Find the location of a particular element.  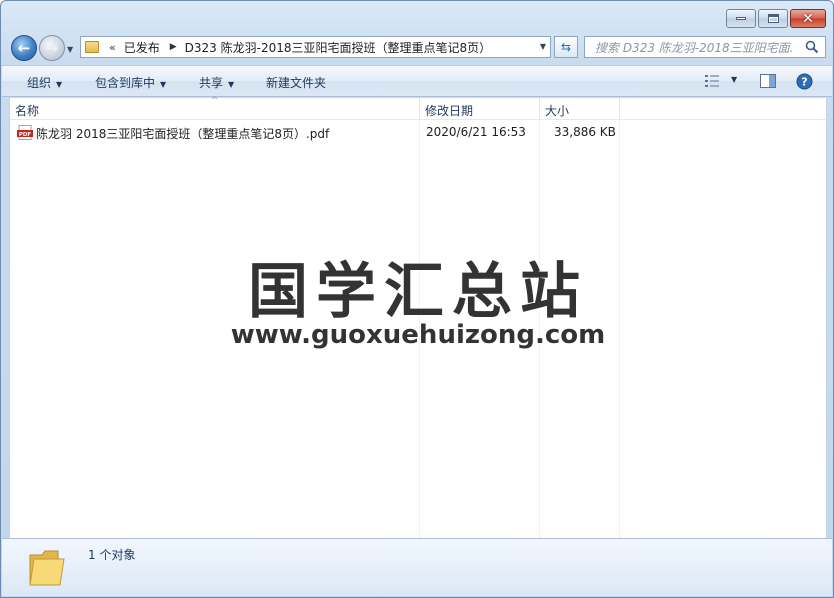

include-in-library-menu: 包含到库中 ▼ is located at coordinates (130, 82).